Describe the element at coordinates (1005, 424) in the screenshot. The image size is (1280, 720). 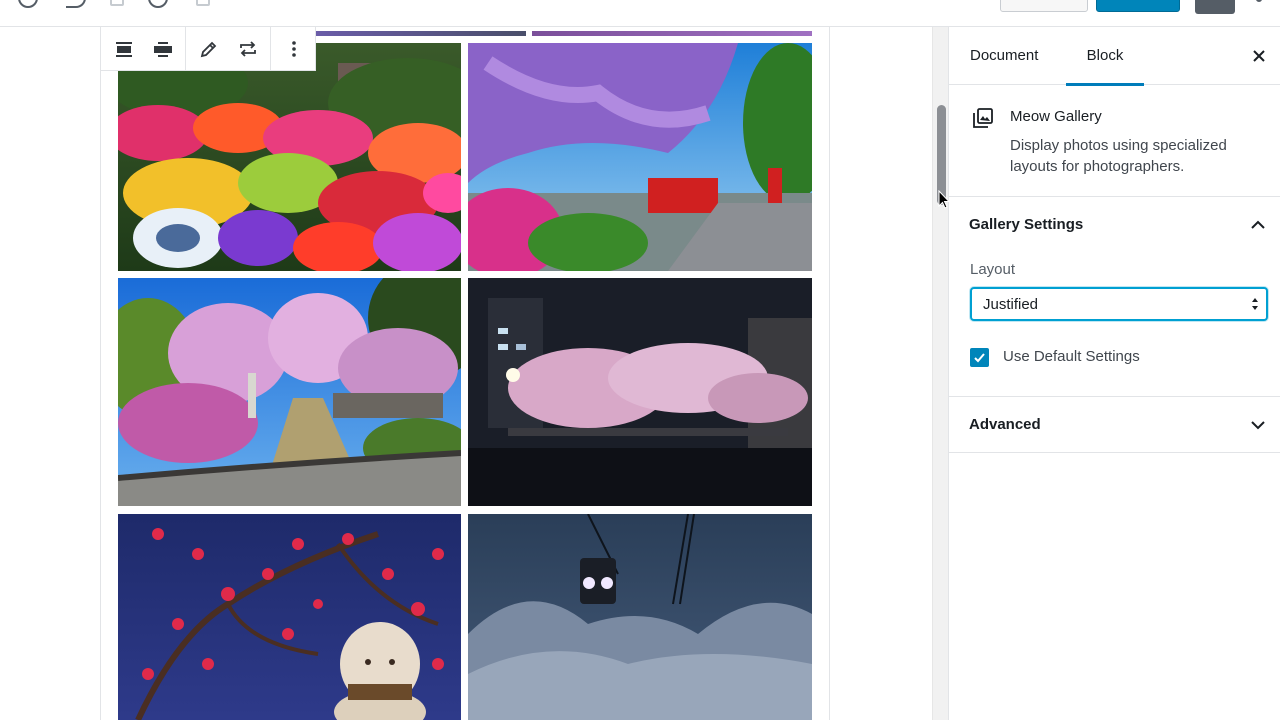
I see `advanced-title: Advanced` at that location.